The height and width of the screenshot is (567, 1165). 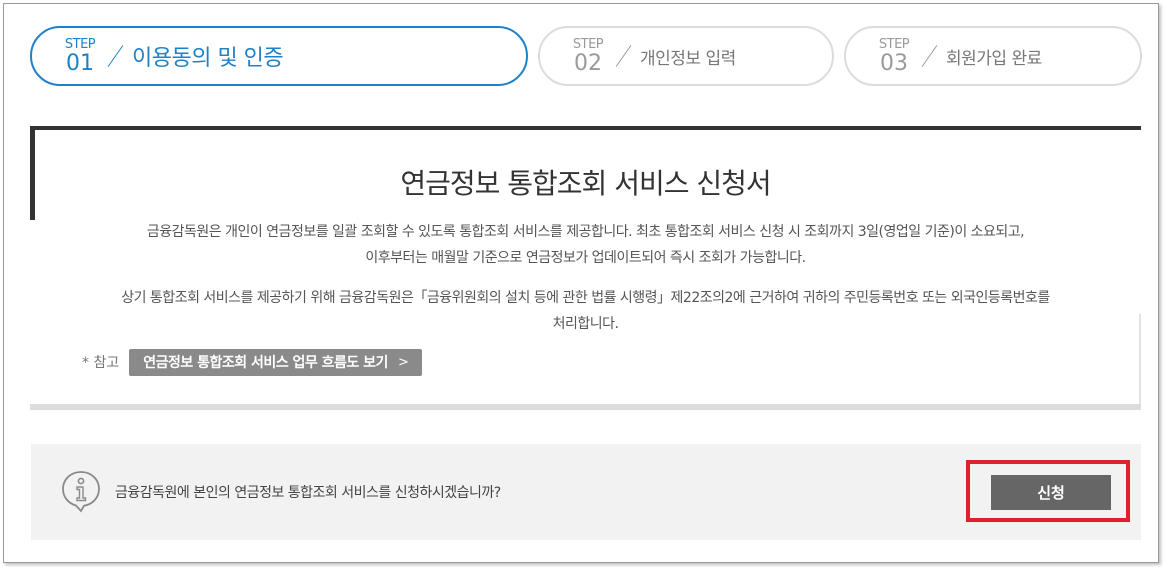 What do you see at coordinates (265, 363) in the screenshot?
I see `workflow-view-button-label: 연금정보 통합조회 서비스 업무 흐름도 보기` at bounding box center [265, 363].